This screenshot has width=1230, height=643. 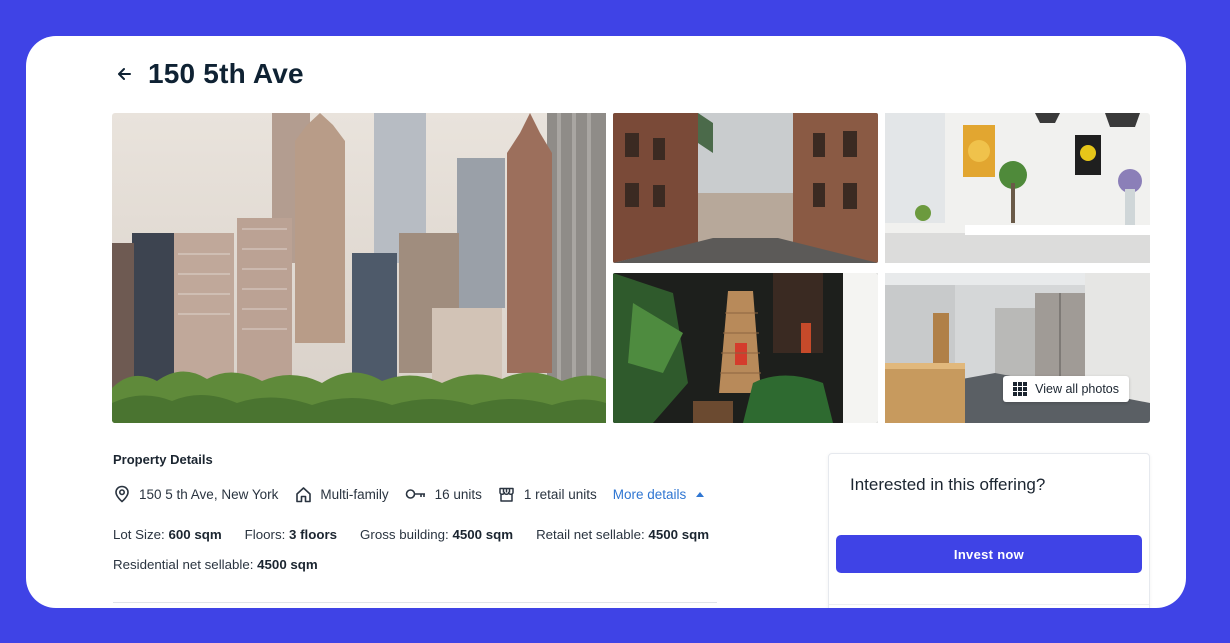 What do you see at coordinates (163, 459) in the screenshot?
I see `section-title-property-details: Property Details` at bounding box center [163, 459].